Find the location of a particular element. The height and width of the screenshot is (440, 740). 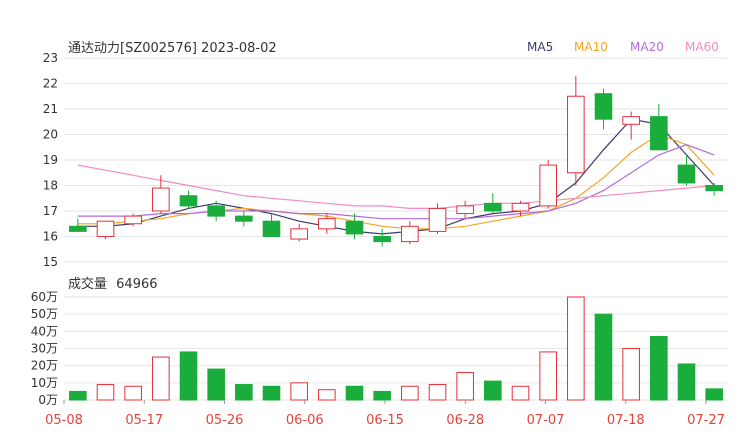

volume-y-axis: 0万 10万 20万 30万 40万 50万 60万 is located at coordinates (44, 348).